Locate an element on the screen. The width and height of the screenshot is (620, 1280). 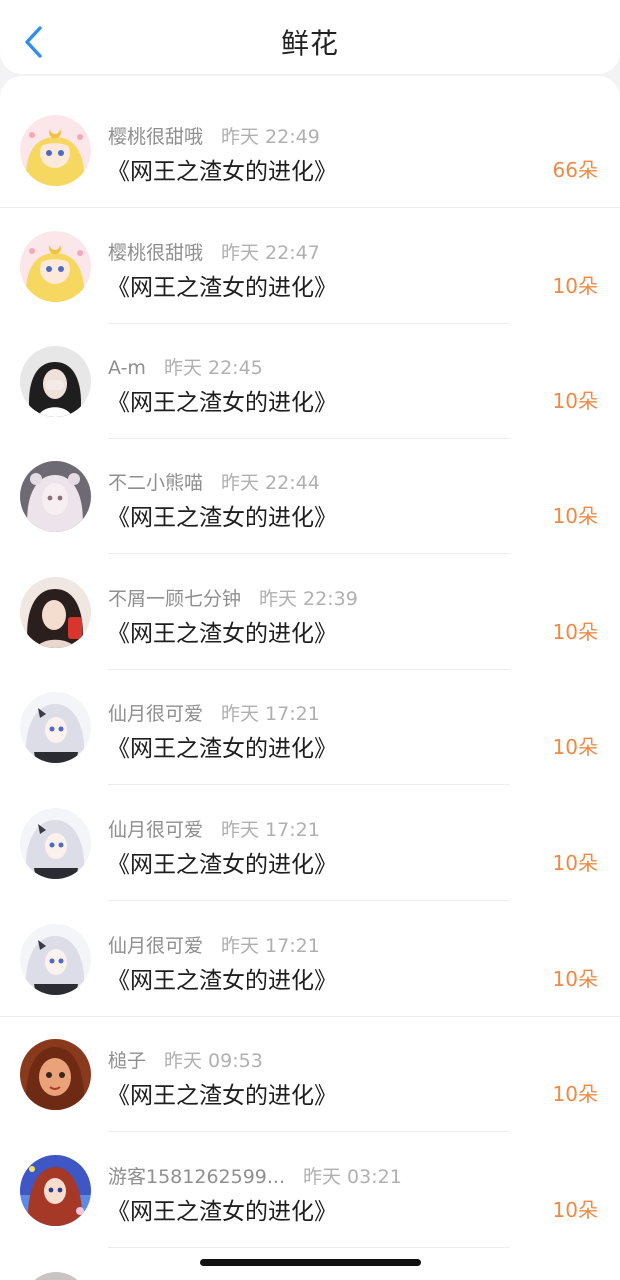
page-title: 鲜花 is located at coordinates (309, 43).